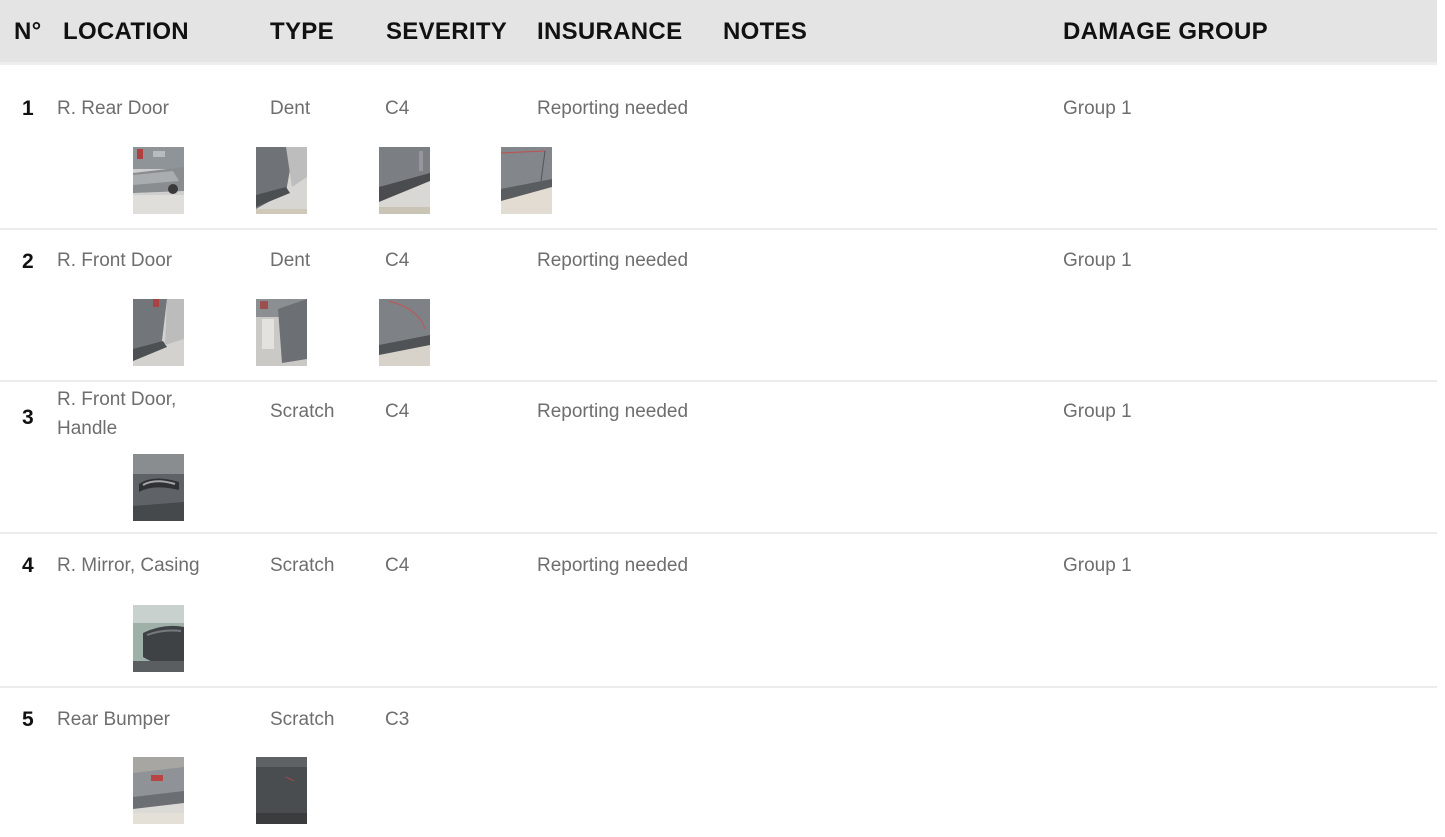  Describe the element at coordinates (28, 261) in the screenshot. I see `row-number: 2` at that location.